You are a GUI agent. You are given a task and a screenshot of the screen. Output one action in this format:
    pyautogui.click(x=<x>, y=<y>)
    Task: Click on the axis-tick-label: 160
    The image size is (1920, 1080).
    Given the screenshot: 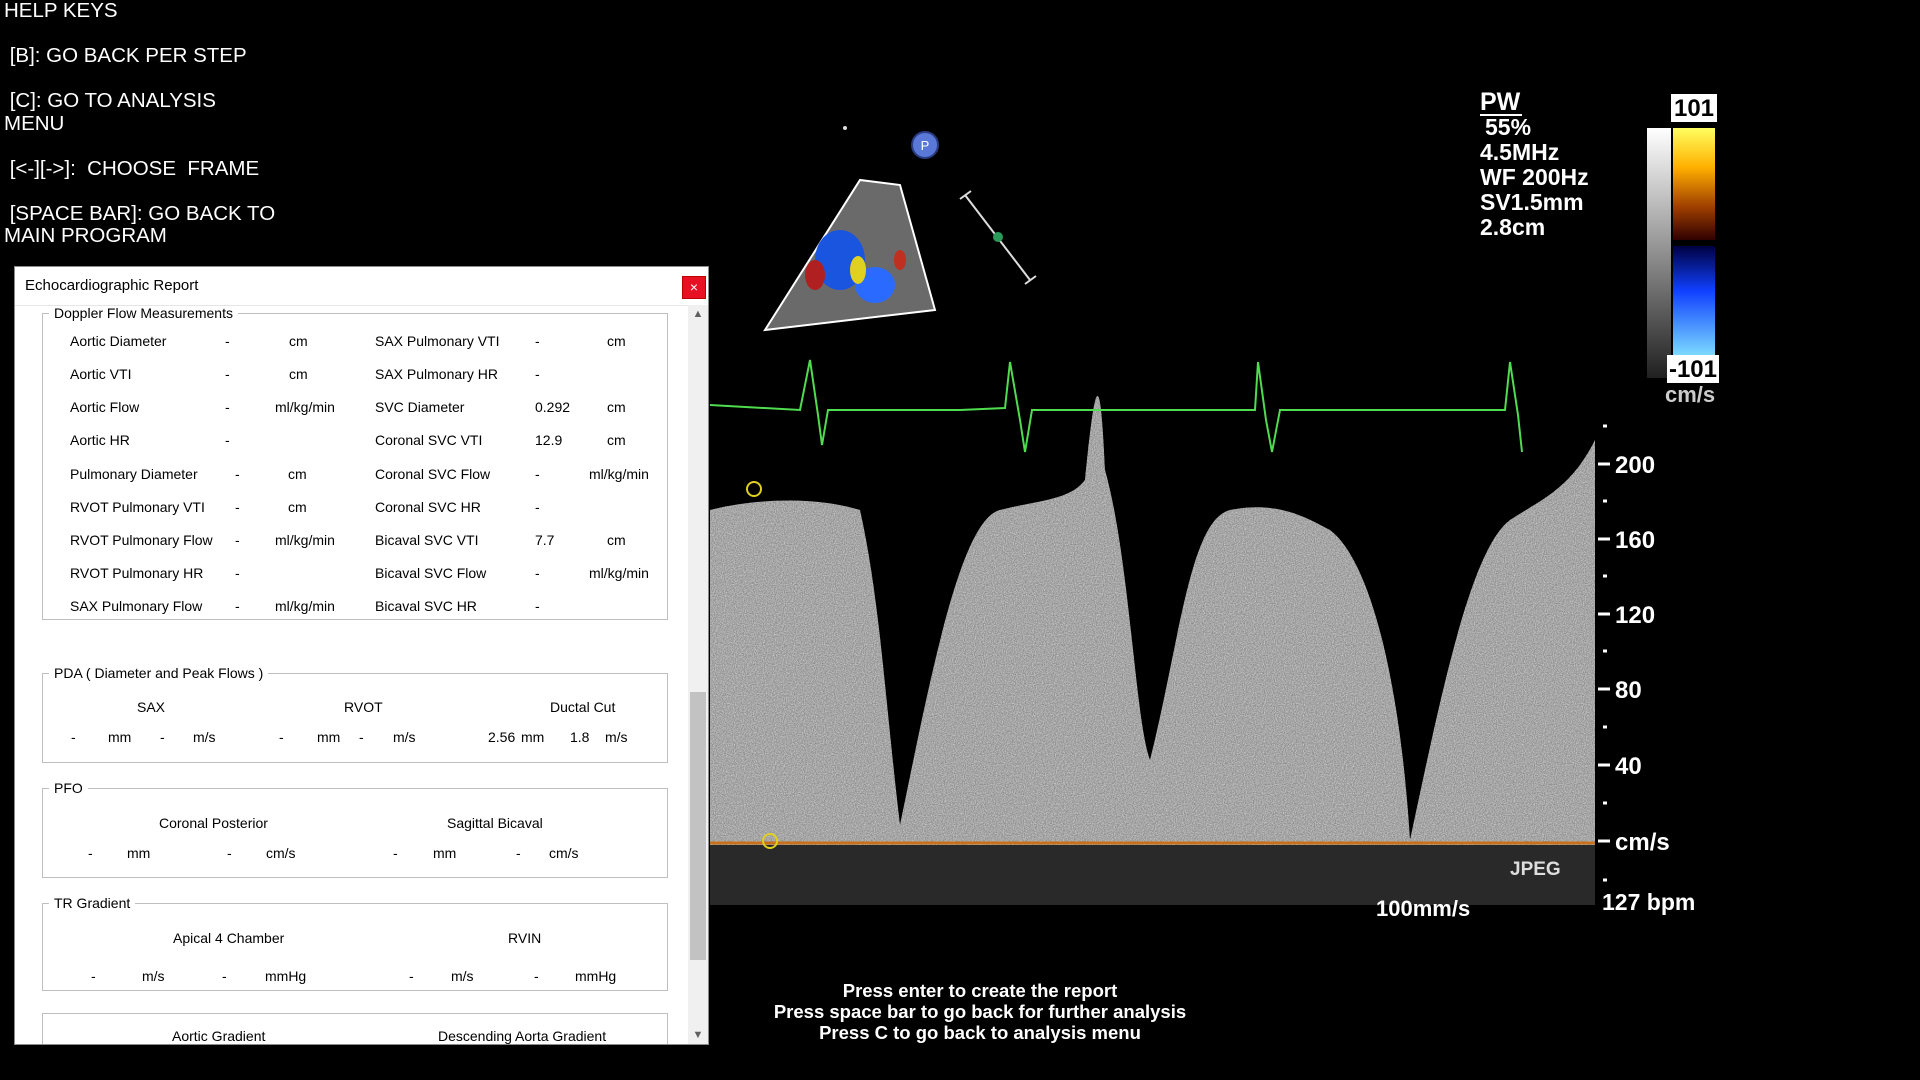 What is the action you would take?
    pyautogui.click(x=1635, y=540)
    